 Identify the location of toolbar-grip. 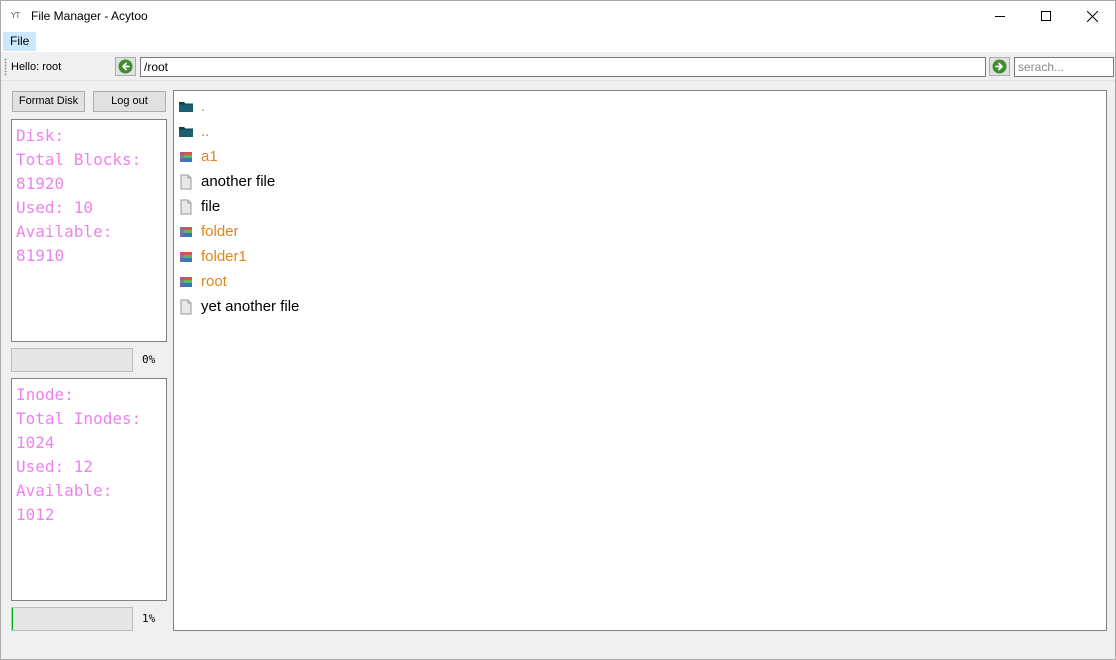
(5, 67).